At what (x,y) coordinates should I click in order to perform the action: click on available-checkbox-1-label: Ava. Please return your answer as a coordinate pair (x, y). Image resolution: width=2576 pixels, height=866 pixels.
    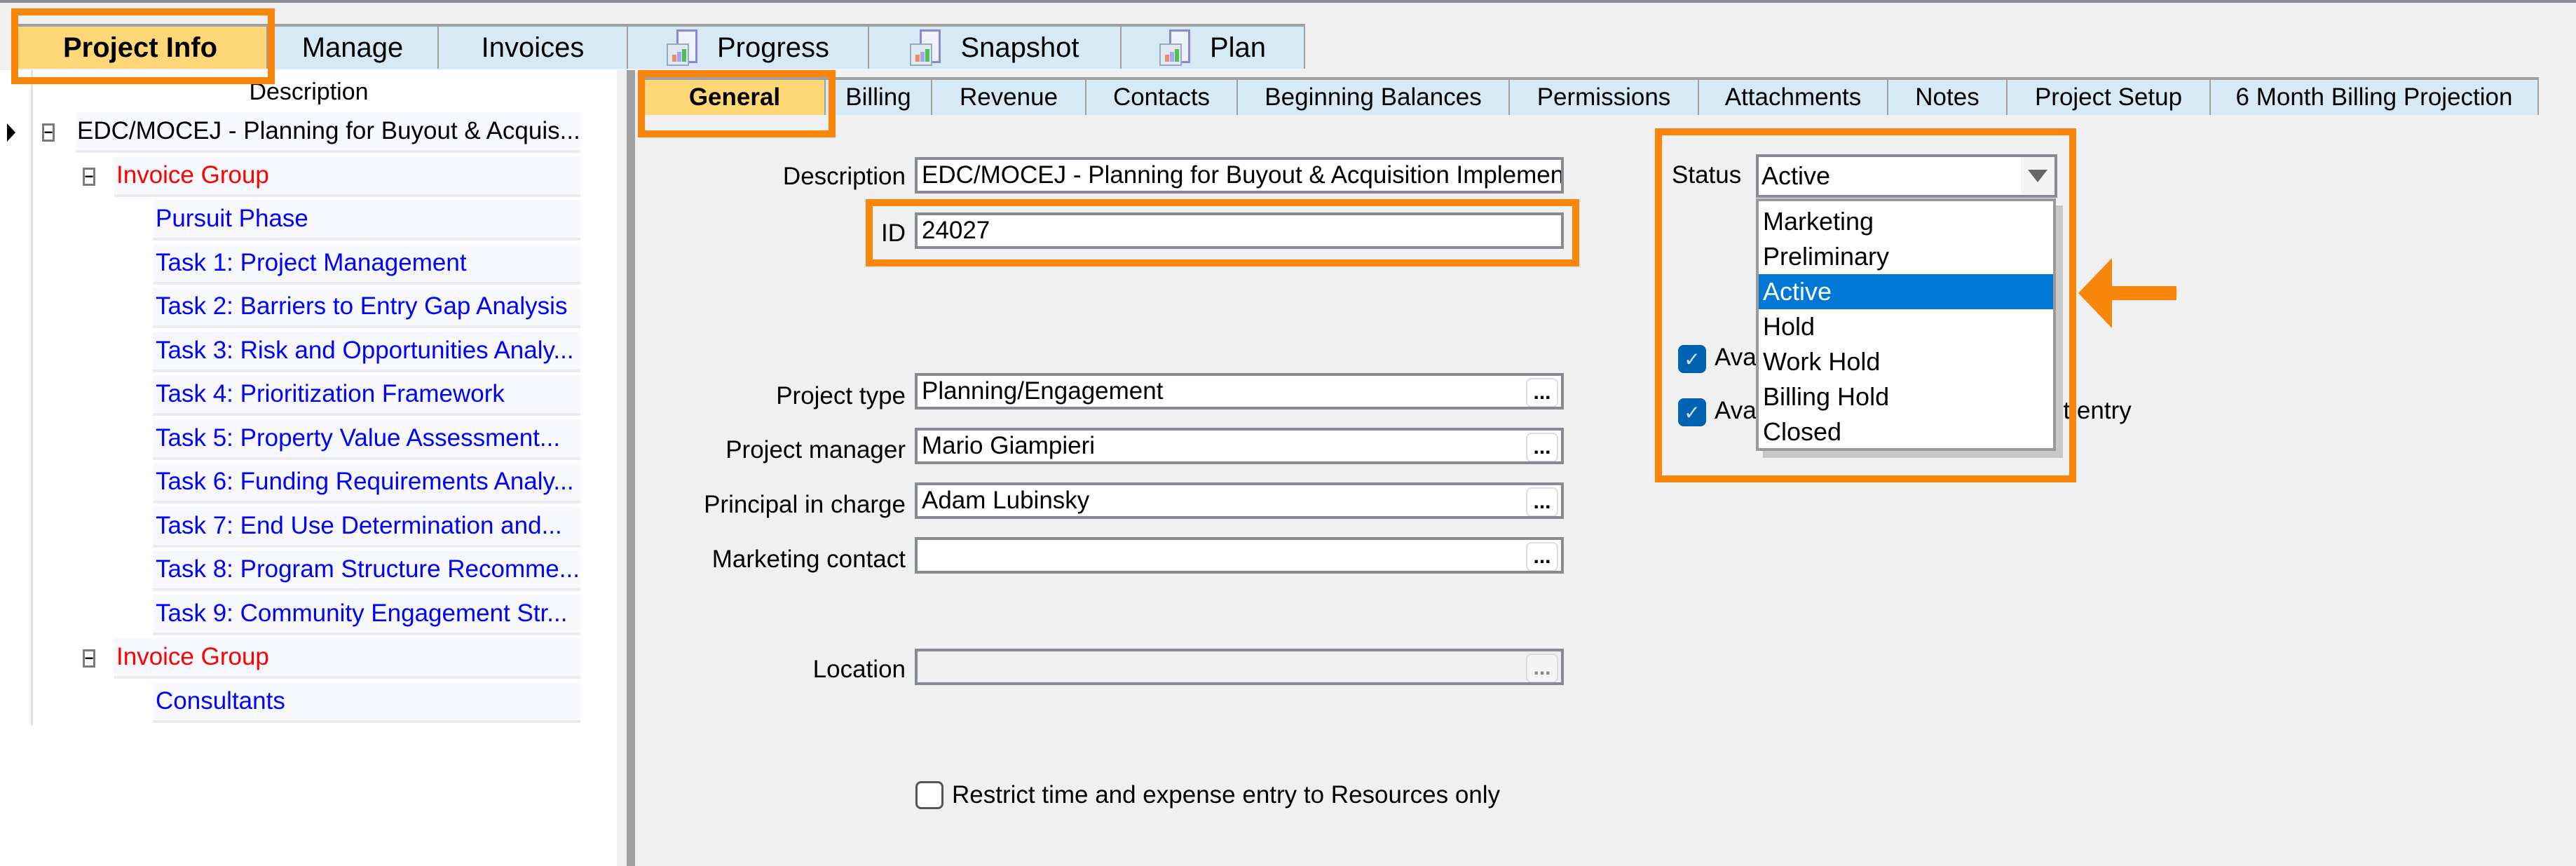
    Looking at the image, I should click on (1736, 358).